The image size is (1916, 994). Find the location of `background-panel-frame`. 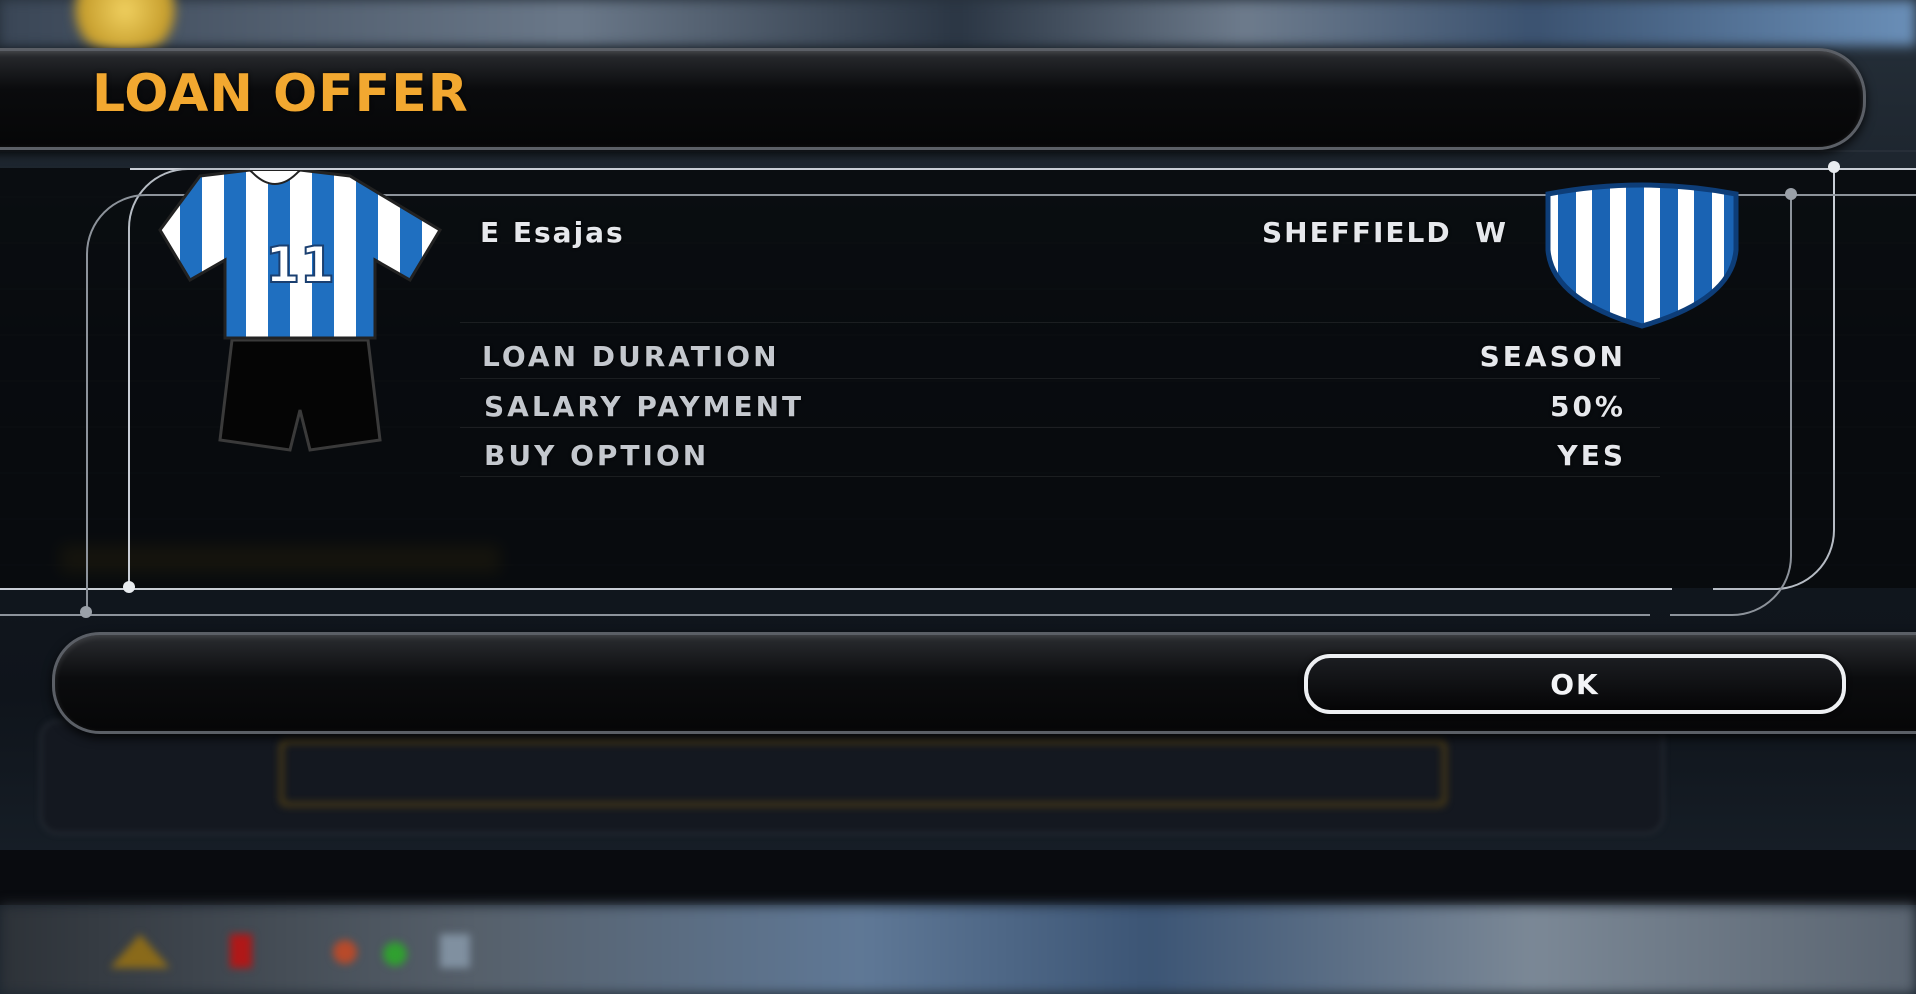

background-panel-frame is located at coordinates (863, 773).